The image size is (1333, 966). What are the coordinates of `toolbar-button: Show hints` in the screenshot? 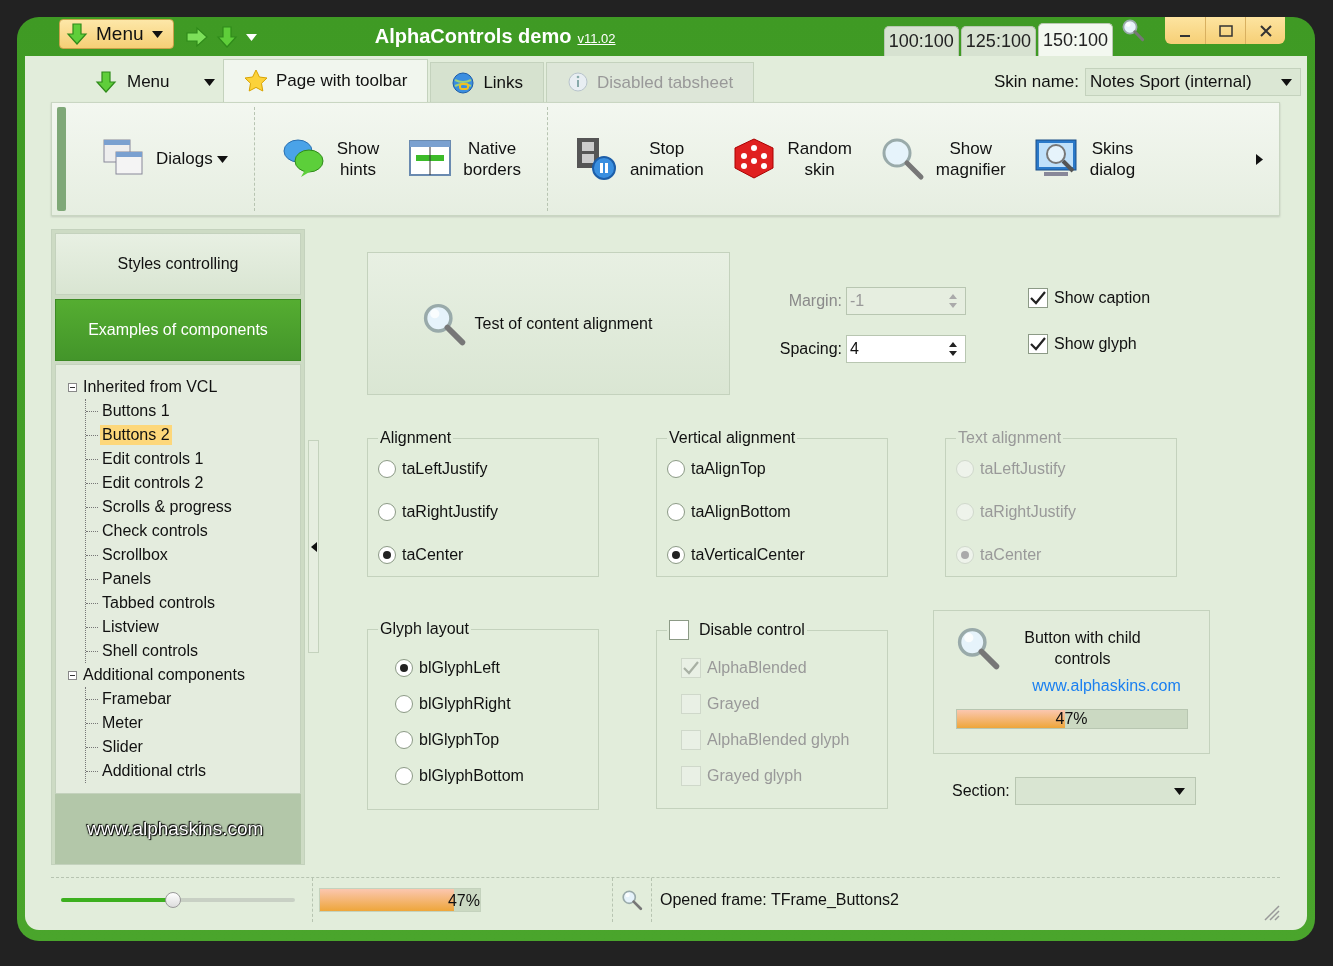 It's located at (330, 159).